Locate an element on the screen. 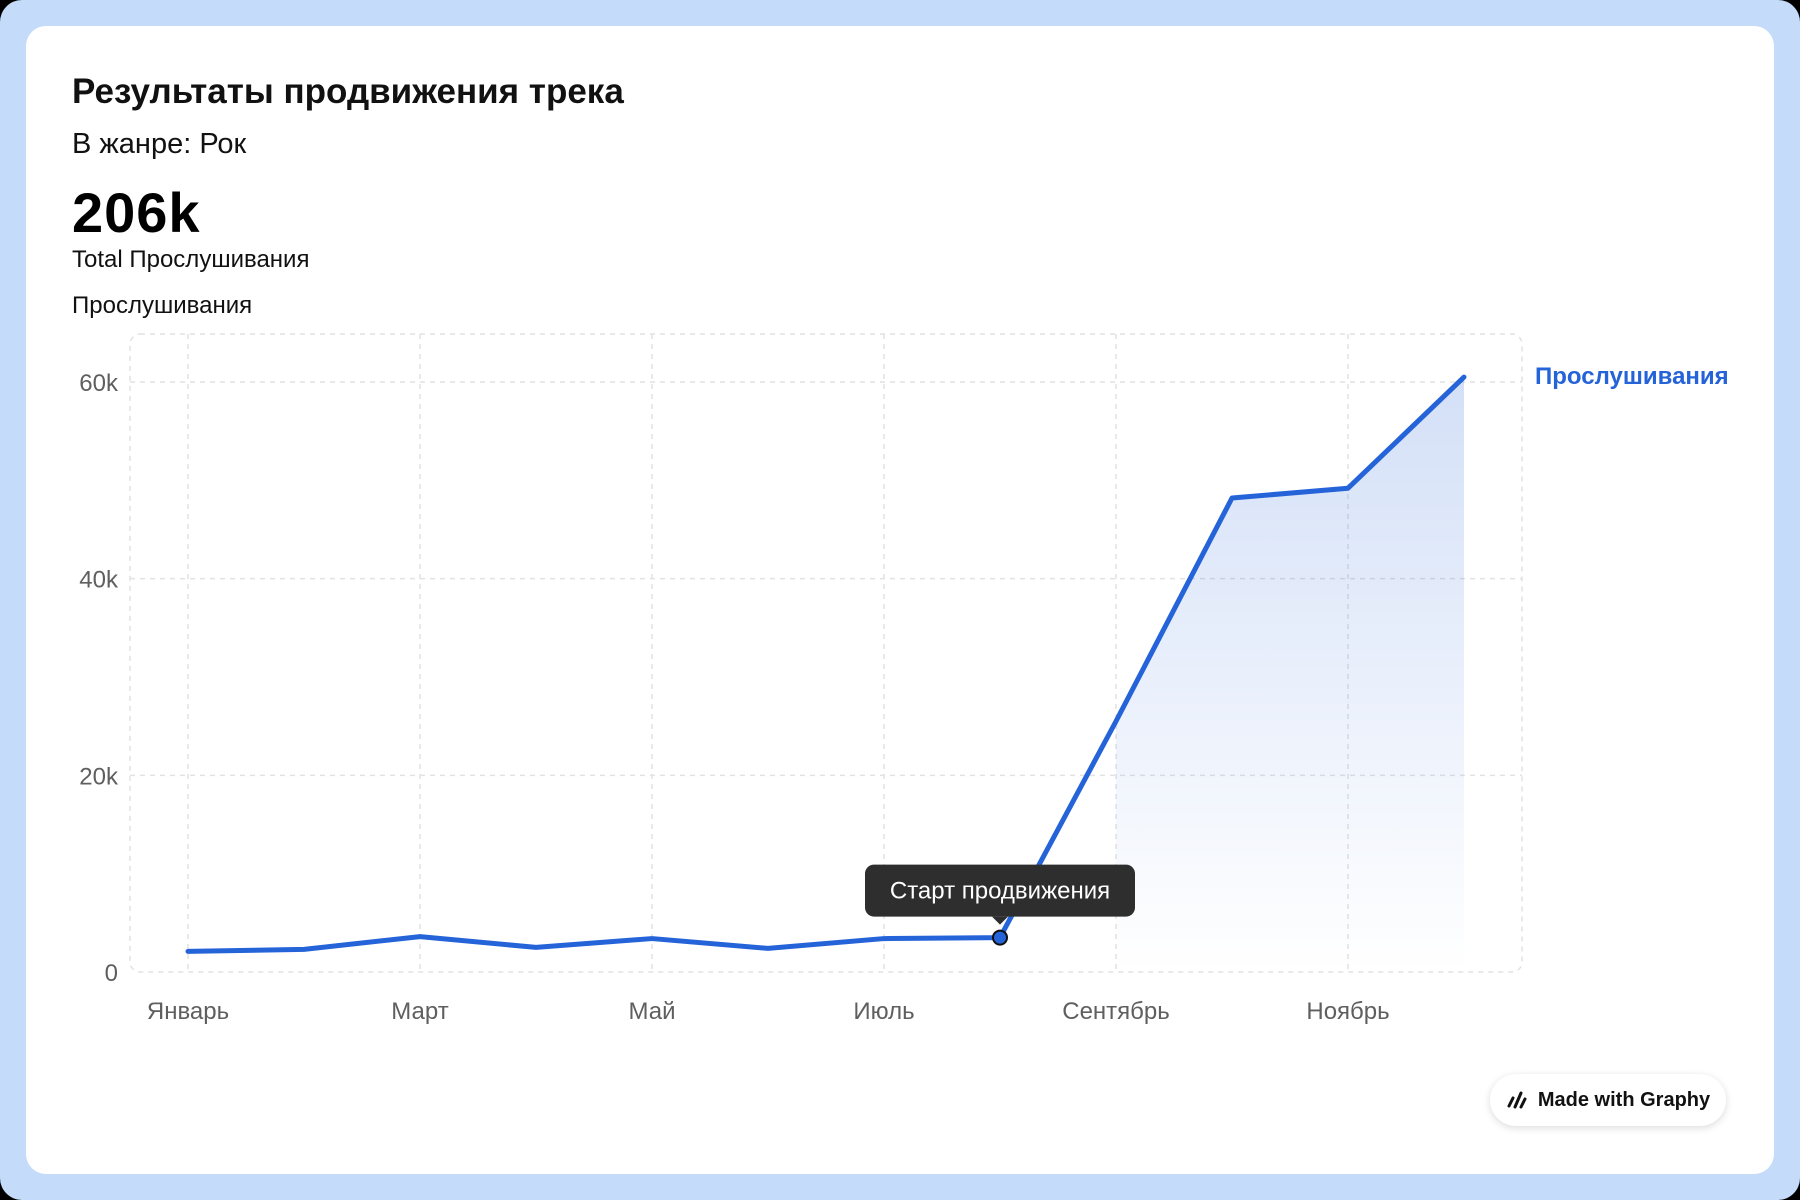 This screenshot has height=1200, width=1800. x-tick-label: Июль is located at coordinates (883, 1011).